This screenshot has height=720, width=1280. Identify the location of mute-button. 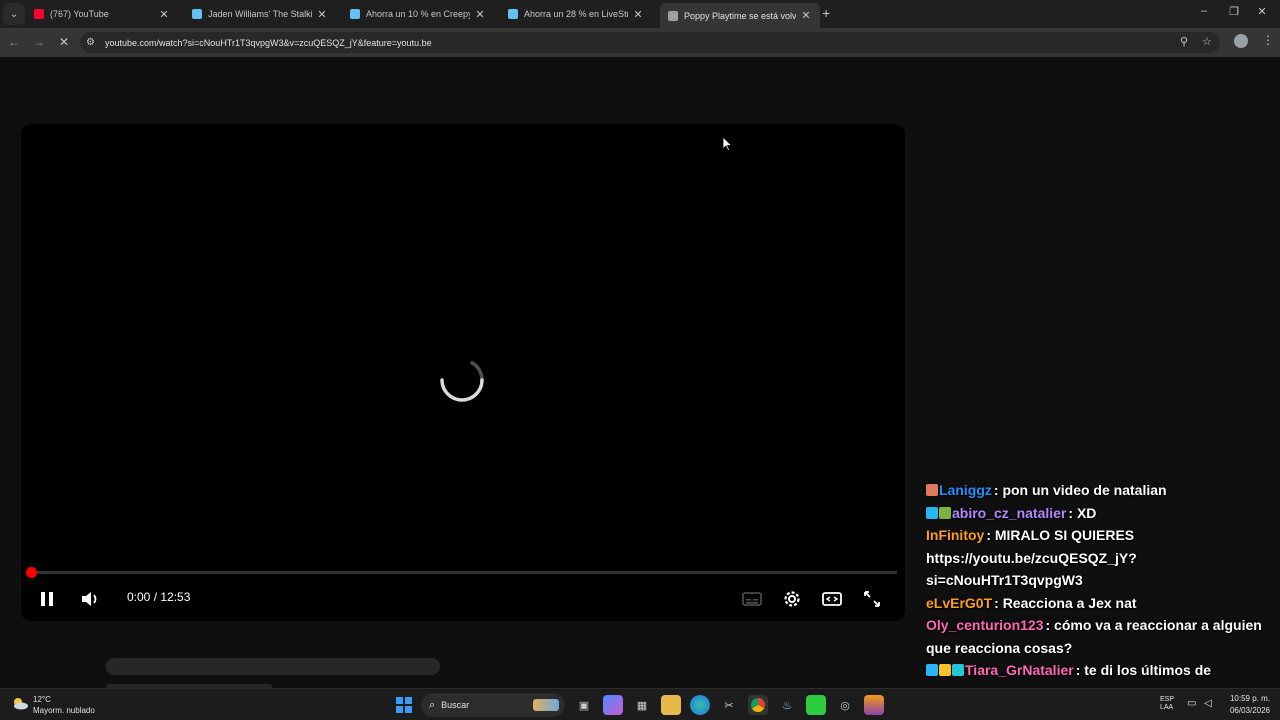
(90, 599).